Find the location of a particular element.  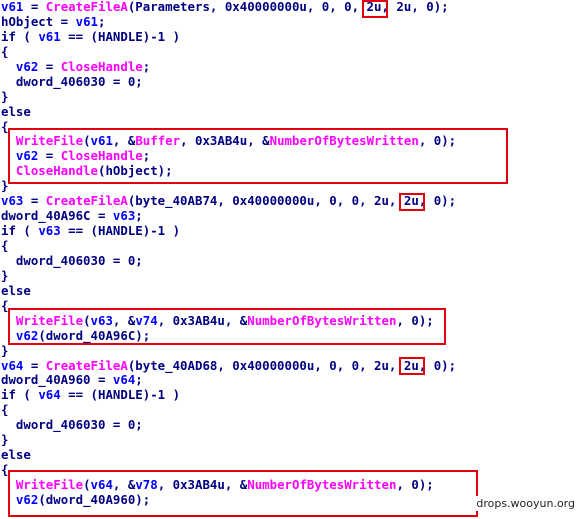

code-token: hObject = is located at coordinates (38, 21).